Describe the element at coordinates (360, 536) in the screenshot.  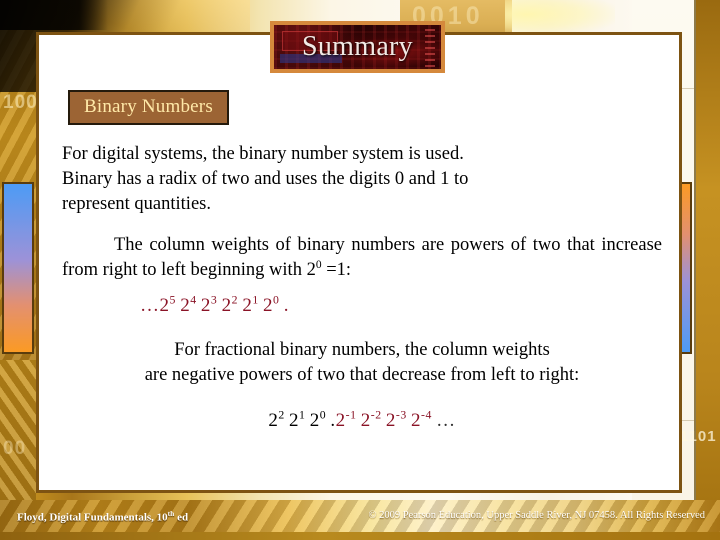
I see `footer-bottom-rule` at that location.